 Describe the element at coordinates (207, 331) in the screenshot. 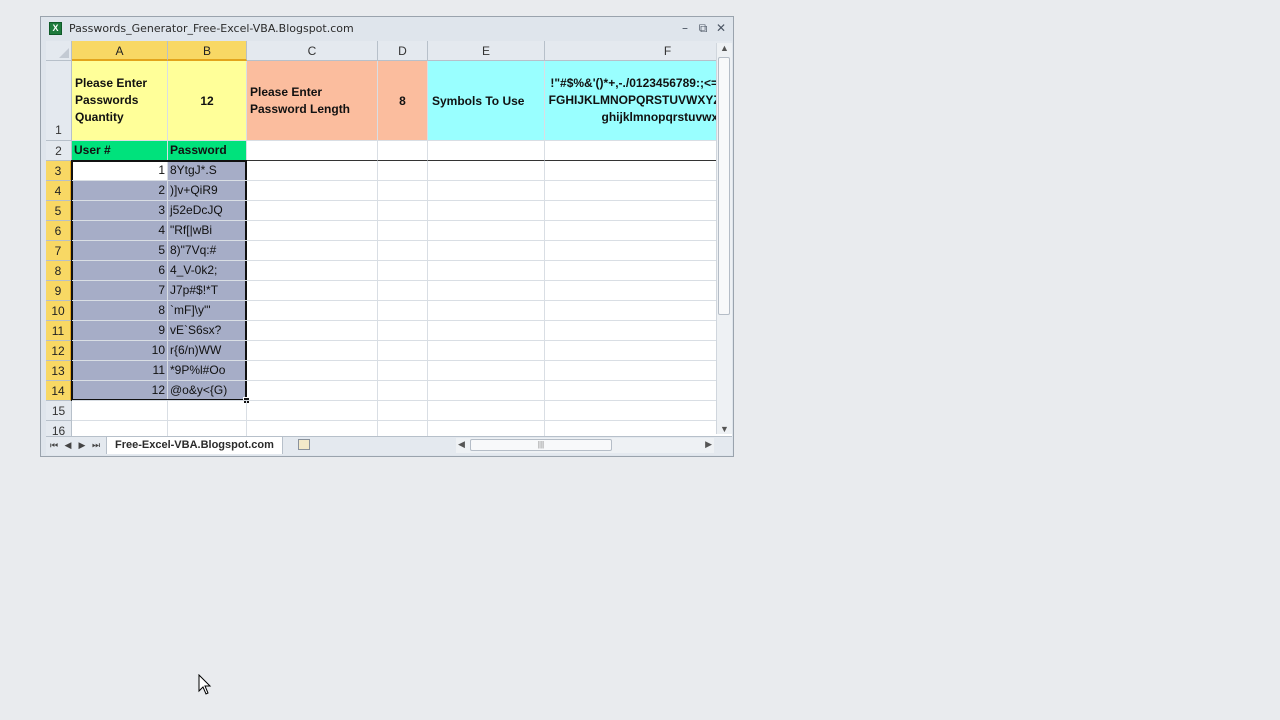

I see `table-row-password: vE`S6sx?` at that location.